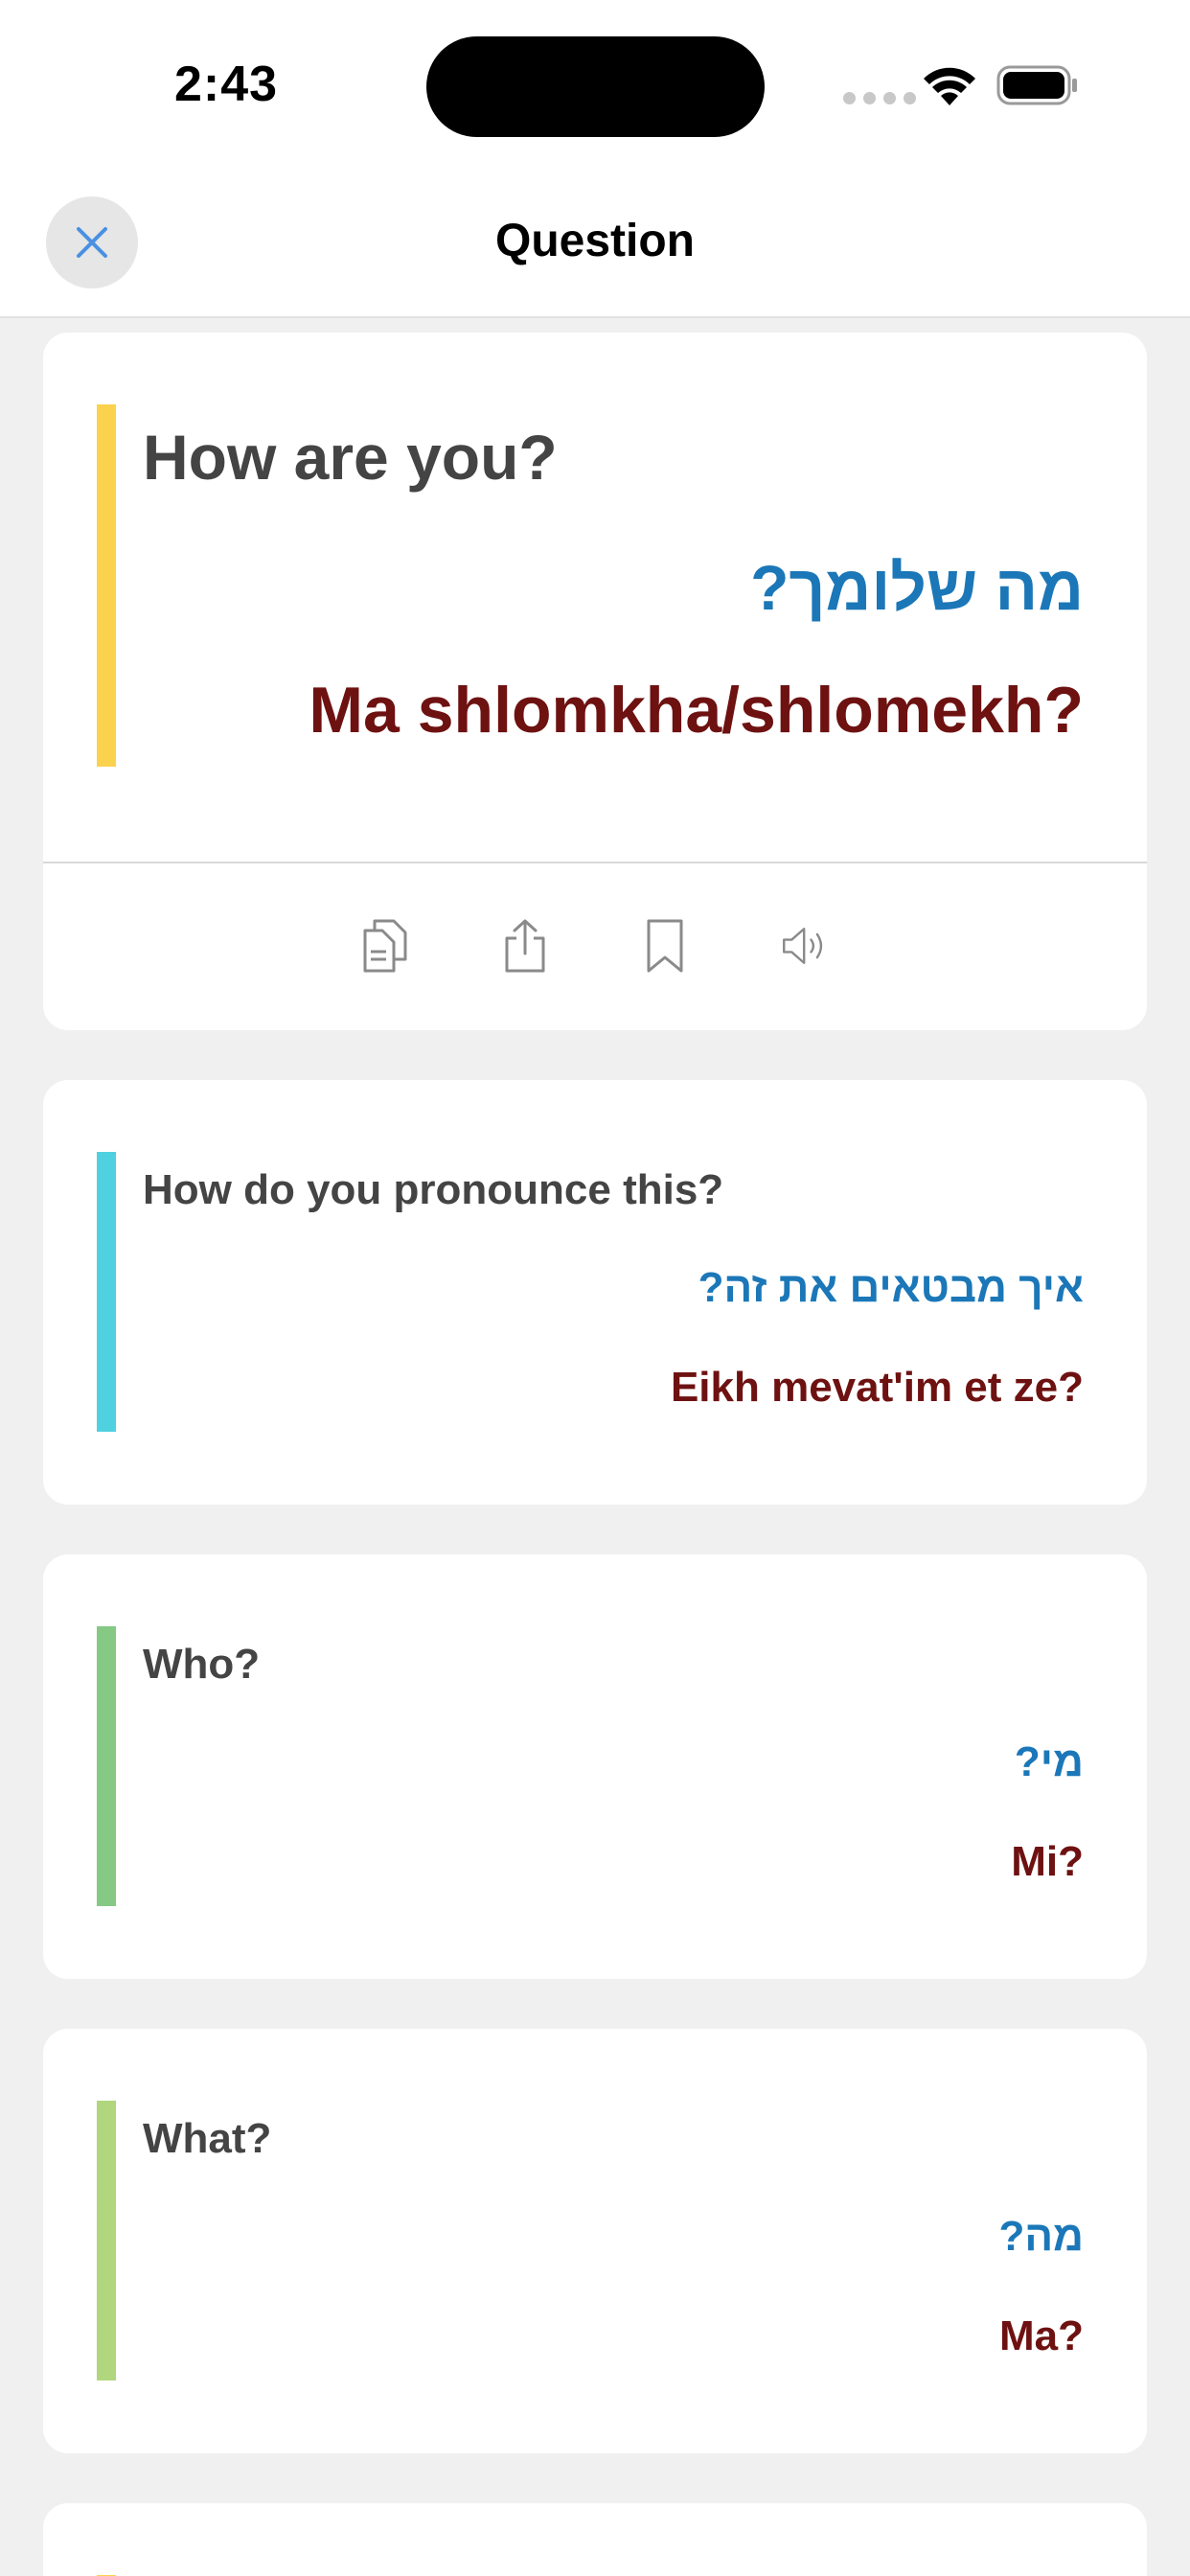 This screenshot has height=2576, width=1190. What do you see at coordinates (917, 587) in the screenshot?
I see `hebrew-phrase: מה שלומך?` at bounding box center [917, 587].